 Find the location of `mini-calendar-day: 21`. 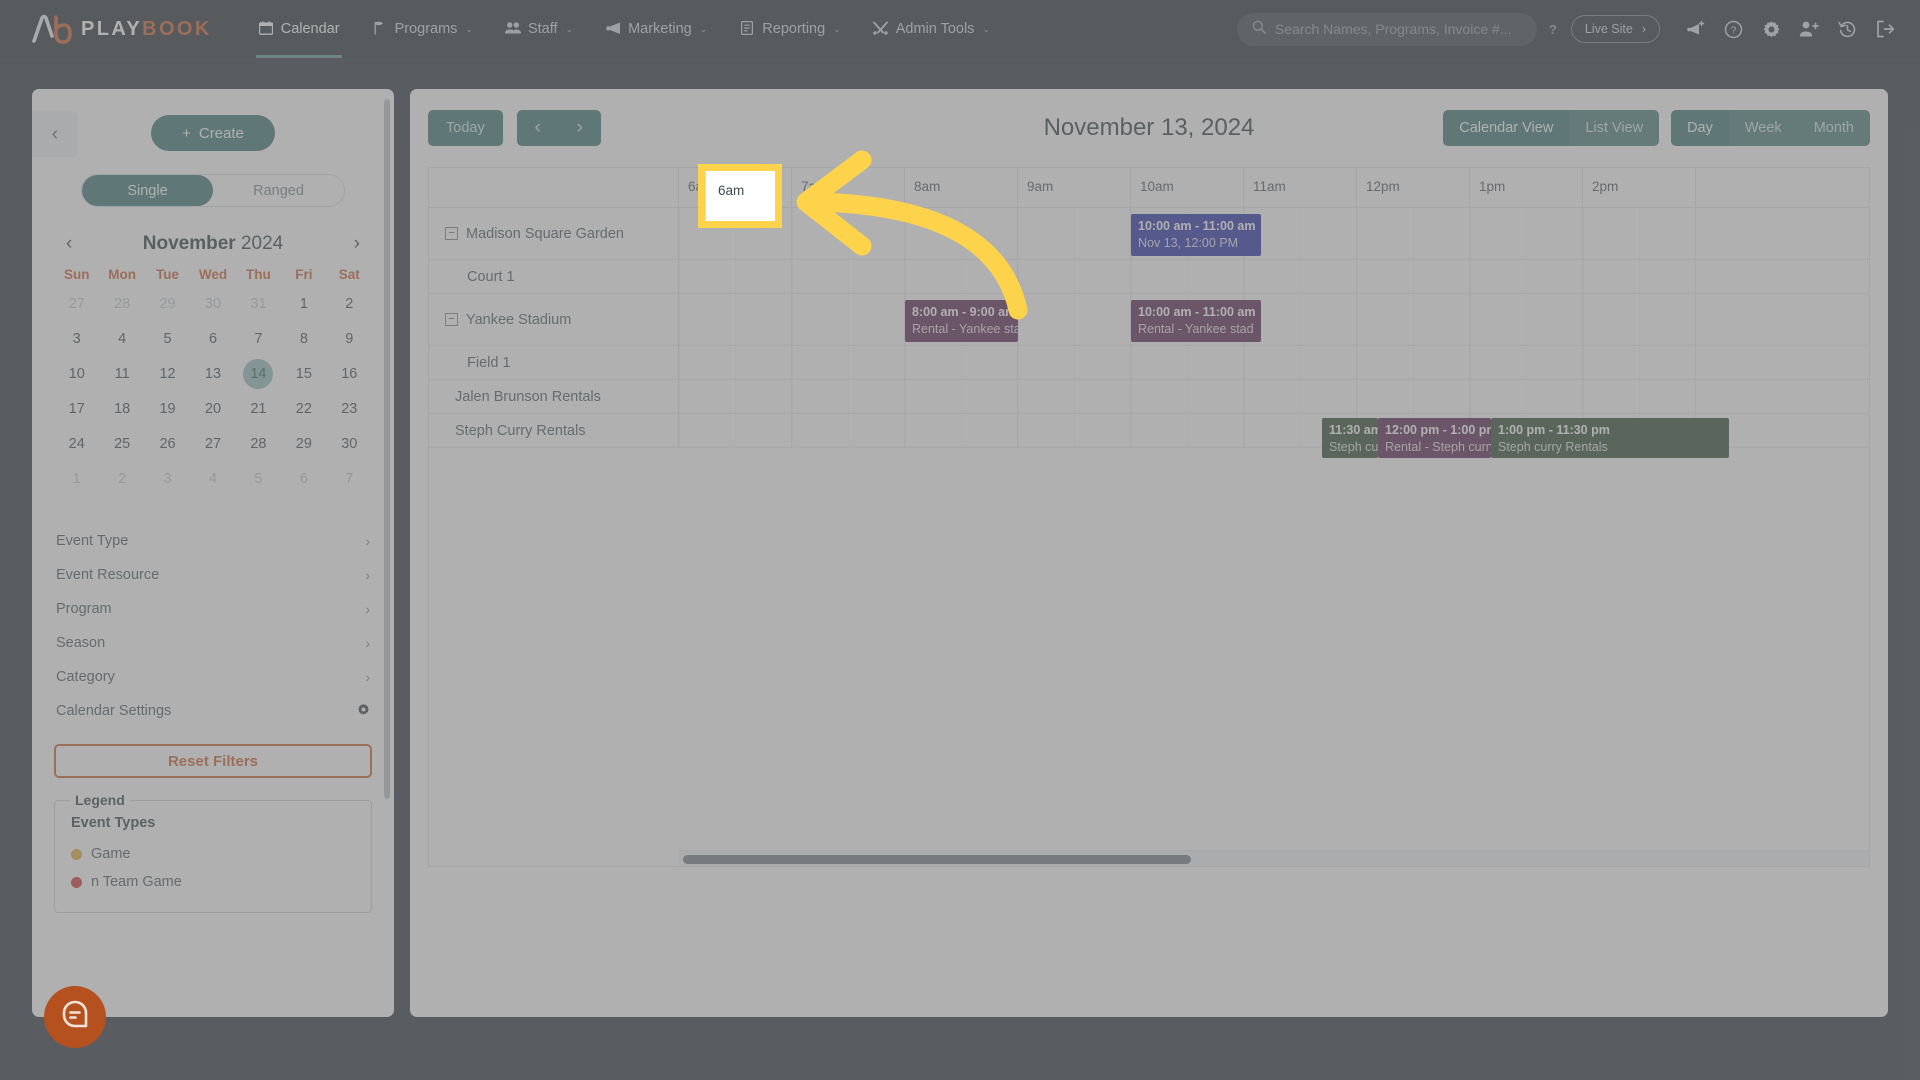

mini-calendar-day: 21 is located at coordinates (258, 408).